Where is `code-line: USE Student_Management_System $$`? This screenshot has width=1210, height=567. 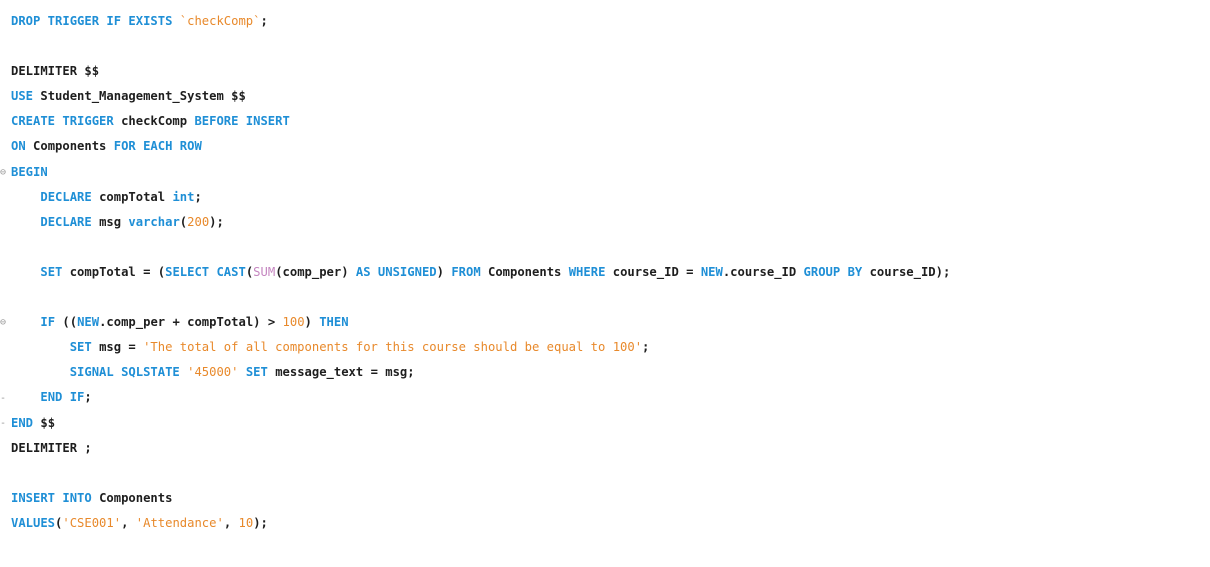 code-line: USE Student_Management_System $$ is located at coordinates (480, 96).